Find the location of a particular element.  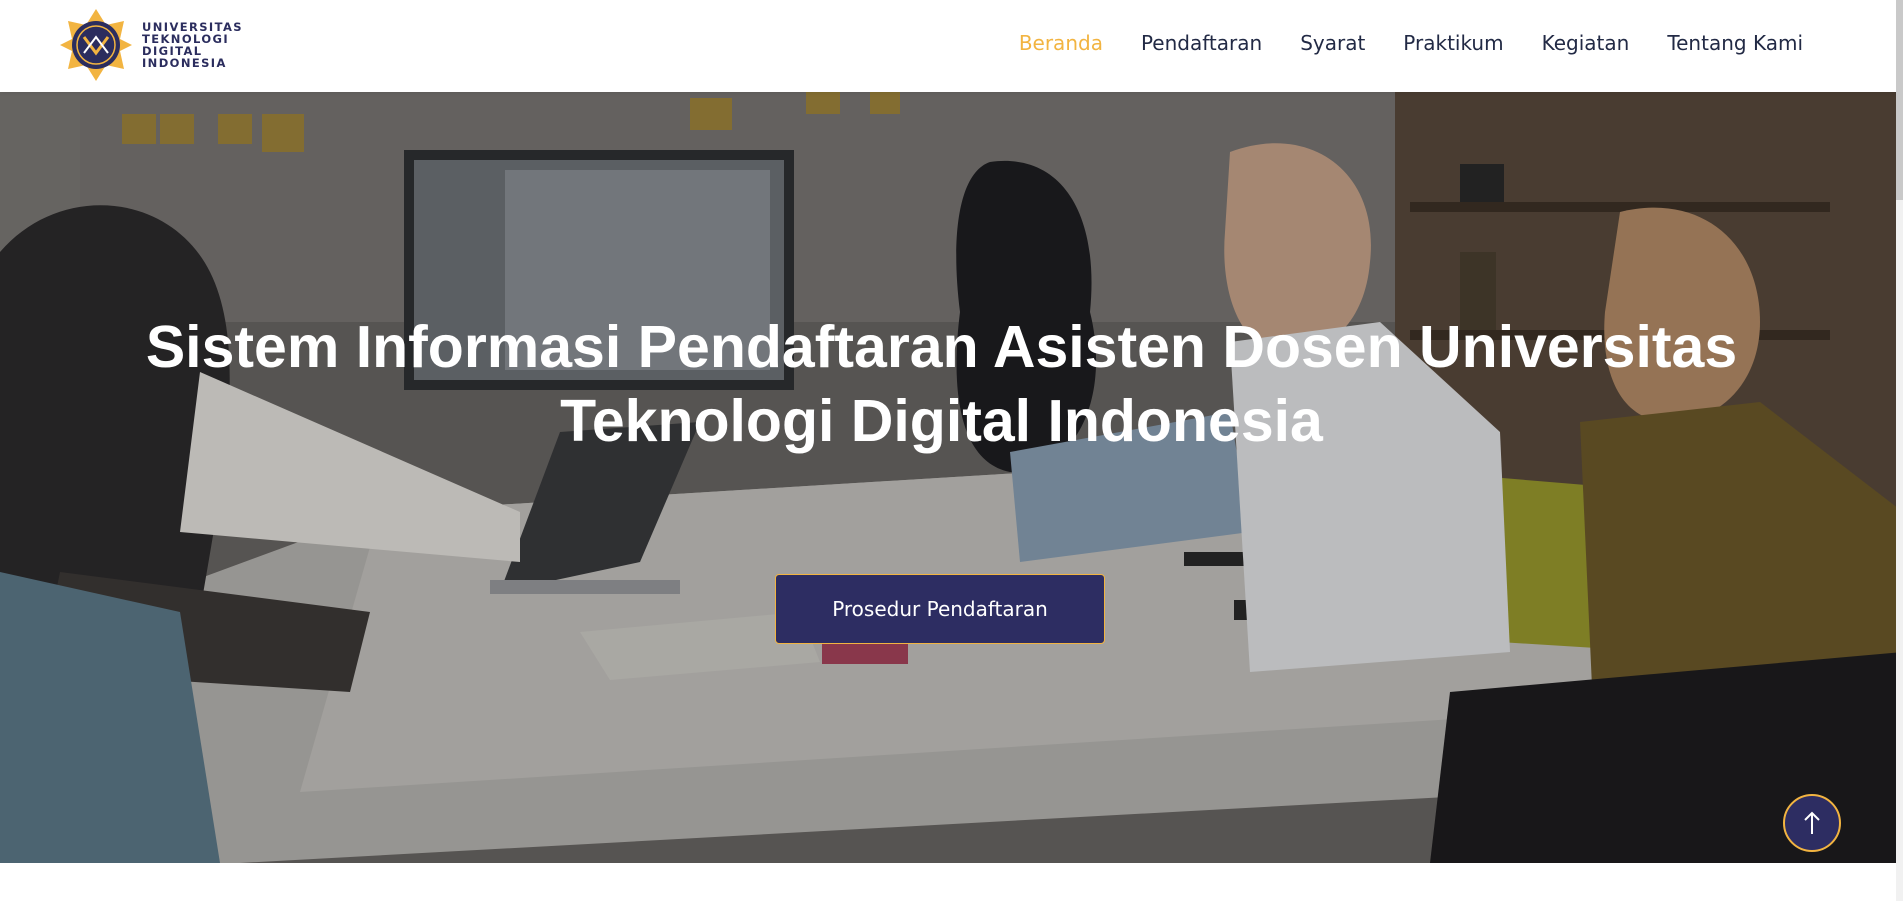

nav-item-tentang-kami: Tentang Kami is located at coordinates (1735, 43).